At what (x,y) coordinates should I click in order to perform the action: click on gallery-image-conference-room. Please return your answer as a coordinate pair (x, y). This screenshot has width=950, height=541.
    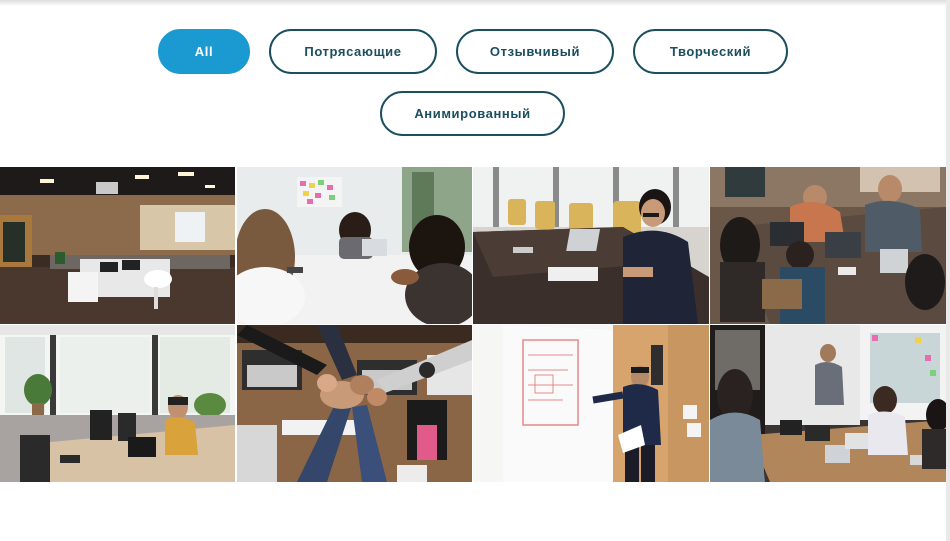
    Looking at the image, I should click on (591, 245).